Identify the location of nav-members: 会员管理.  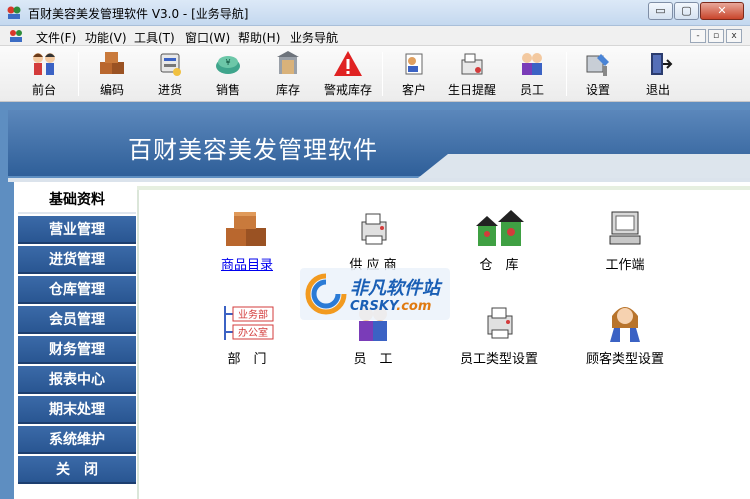
(77, 320).